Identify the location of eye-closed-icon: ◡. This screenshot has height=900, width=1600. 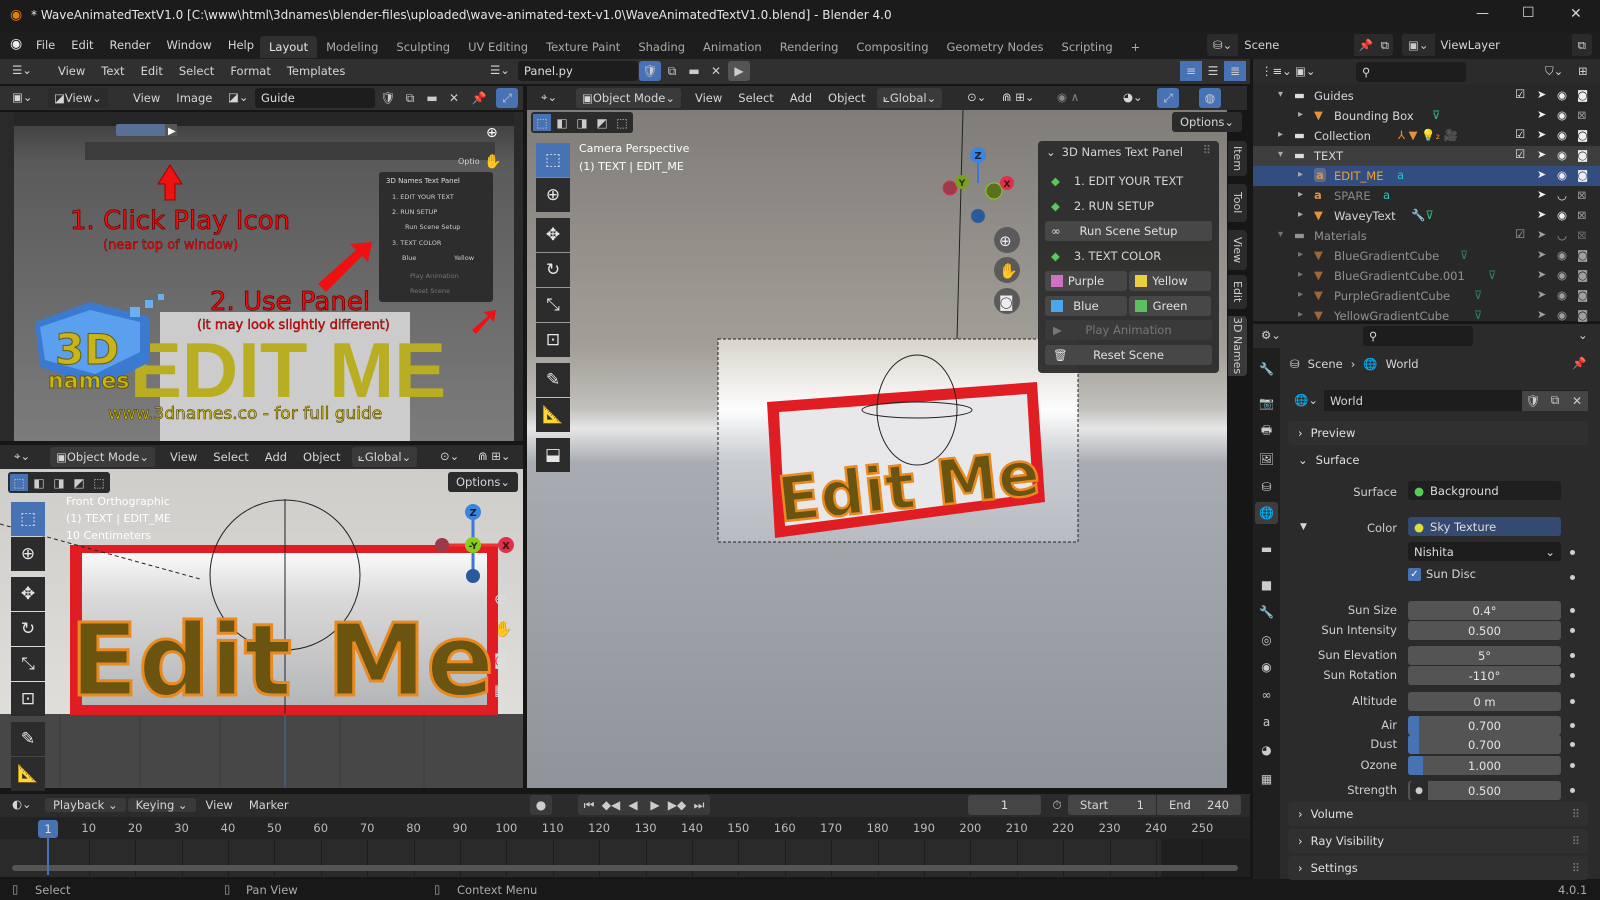
(1562, 235).